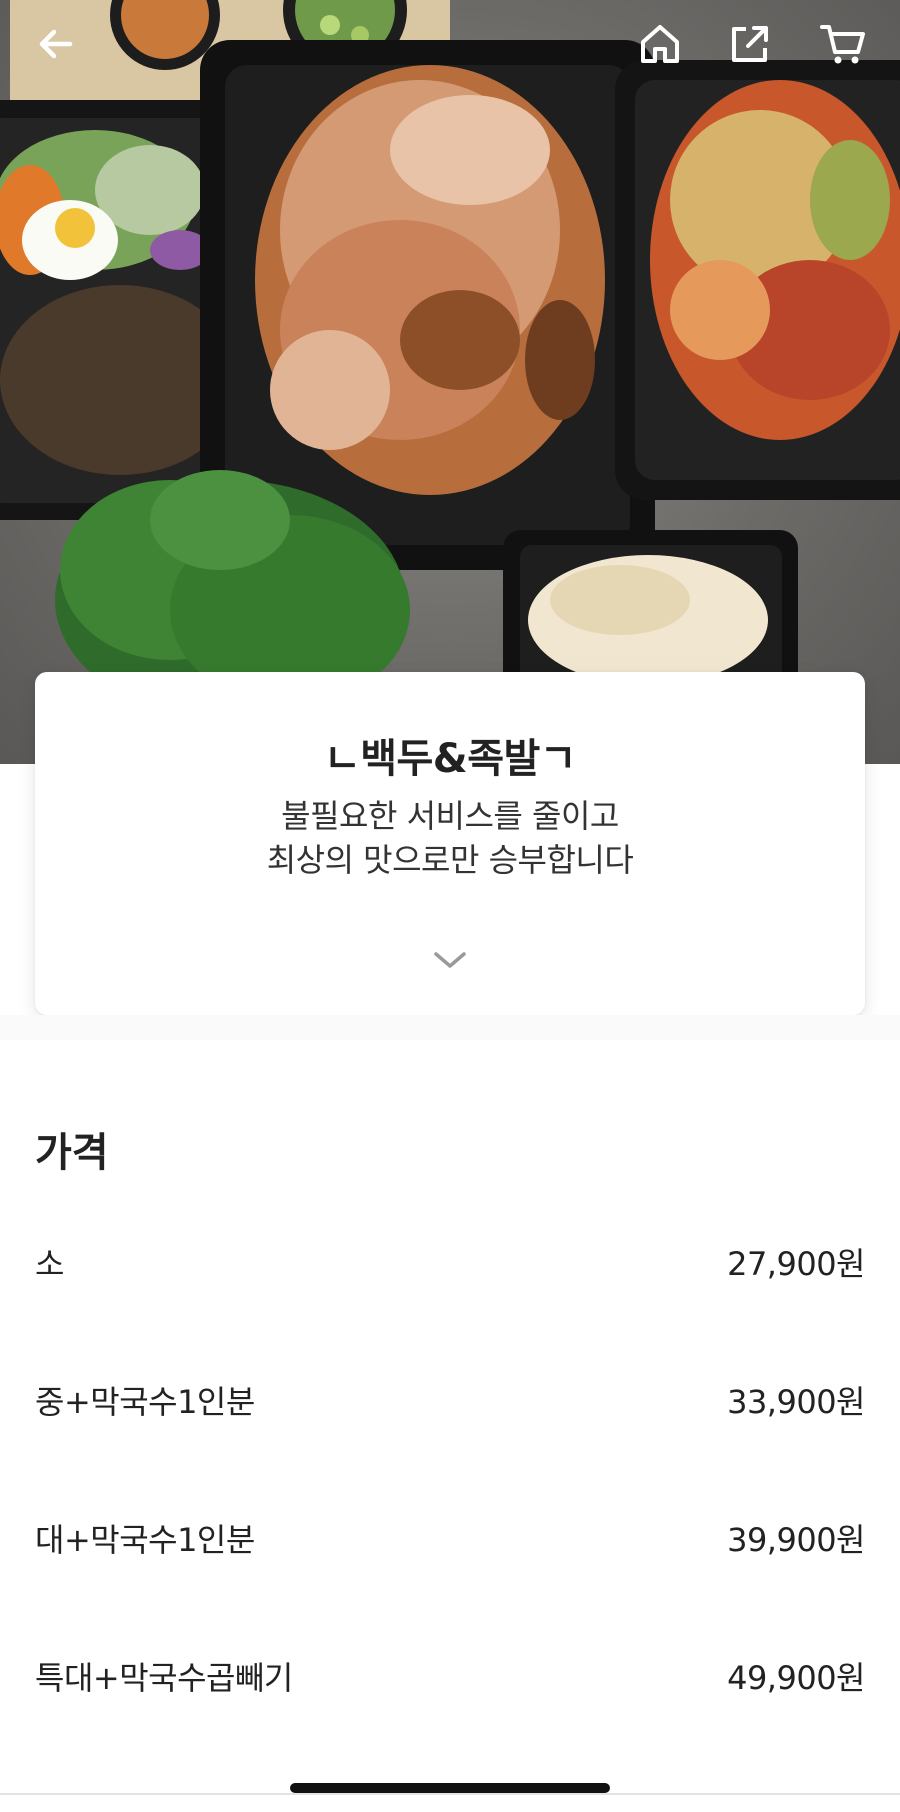 This screenshot has height=1812, width=900. I want to click on price-row: 중+막국수1인분 33,900원, so click(450, 1400).